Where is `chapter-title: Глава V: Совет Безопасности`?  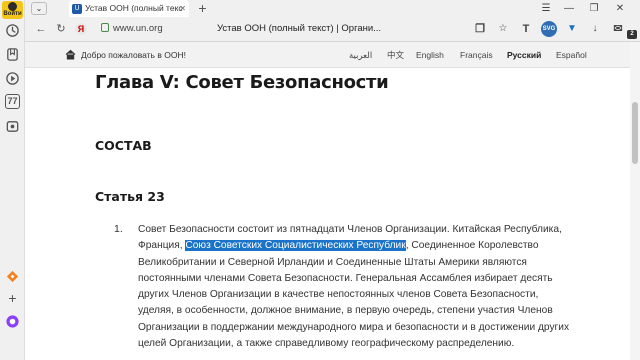 chapter-title: Глава V: Совет Безопасности is located at coordinates (242, 82).